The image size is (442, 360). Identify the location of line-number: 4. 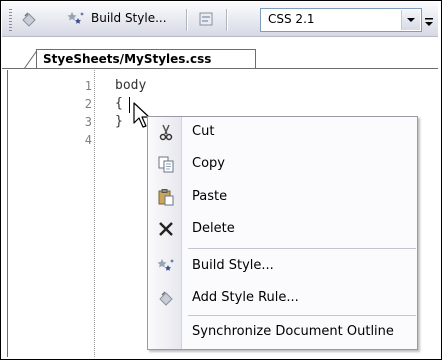
(88, 140).